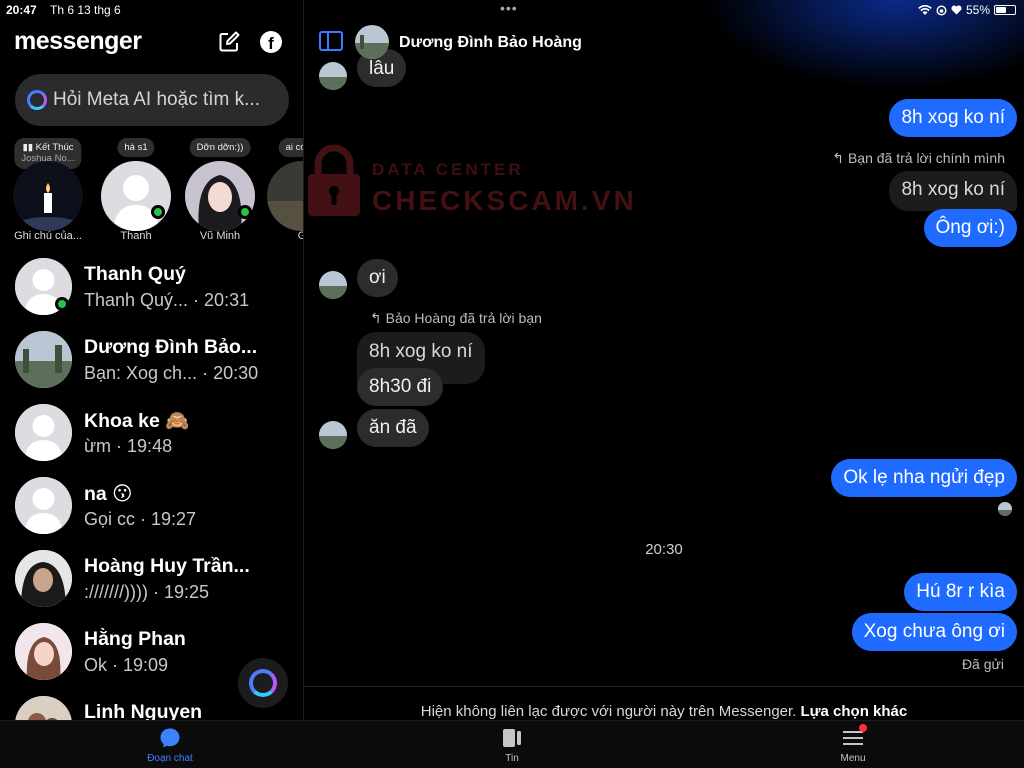 The width and height of the screenshot is (1024, 768). What do you see at coordinates (918, 158) in the screenshot?
I see `reply-label: ↰ Bạn đã trả lời chính mình` at bounding box center [918, 158].